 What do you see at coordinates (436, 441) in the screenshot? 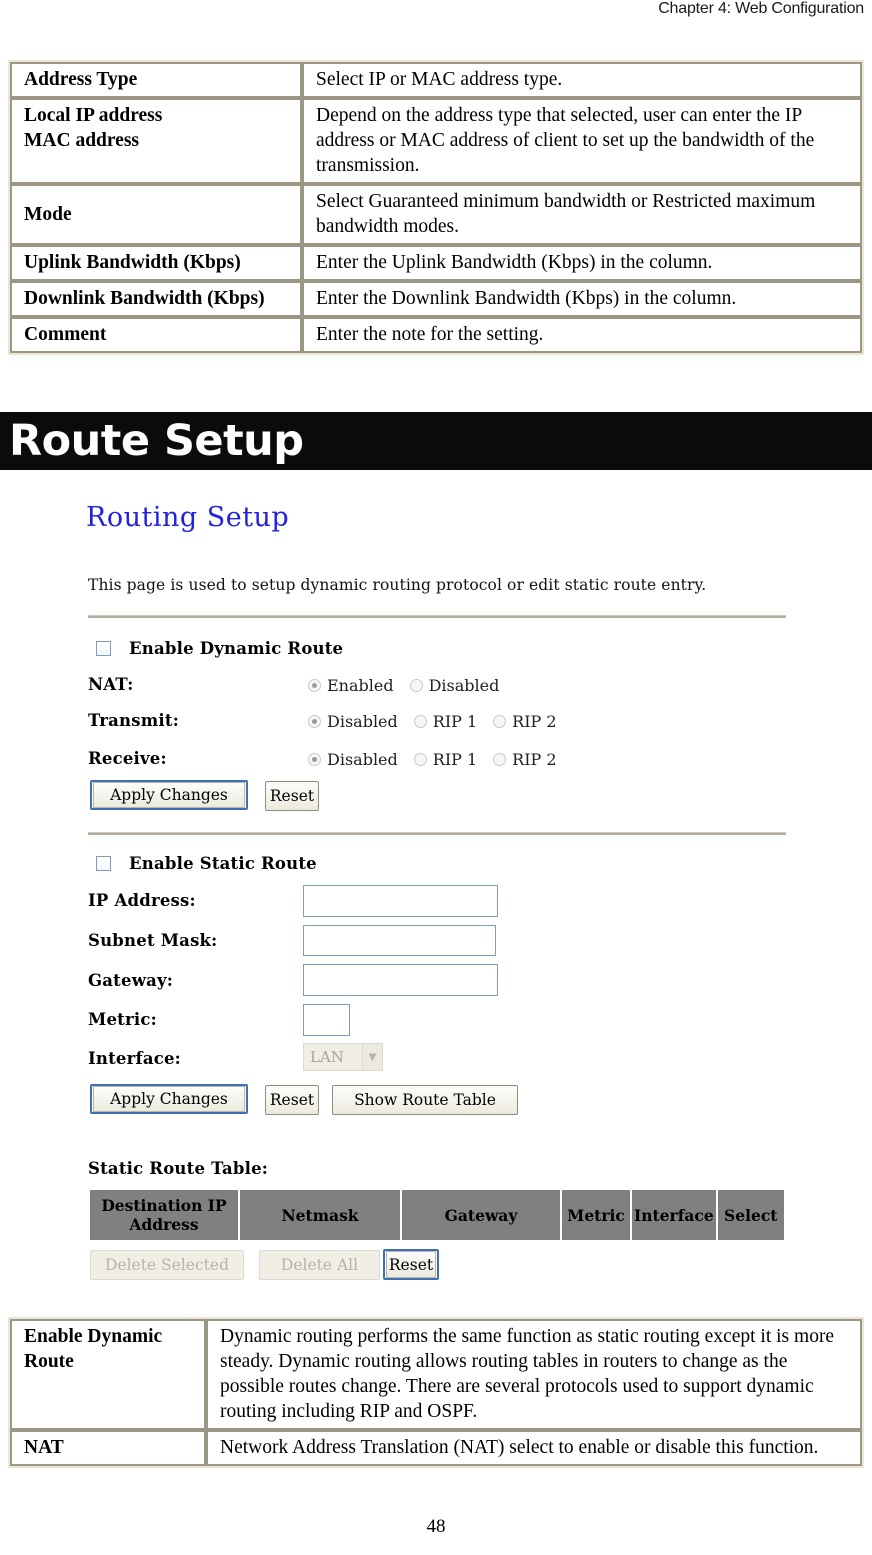
I see `section-banner-route-setup: Route Setup` at bounding box center [436, 441].